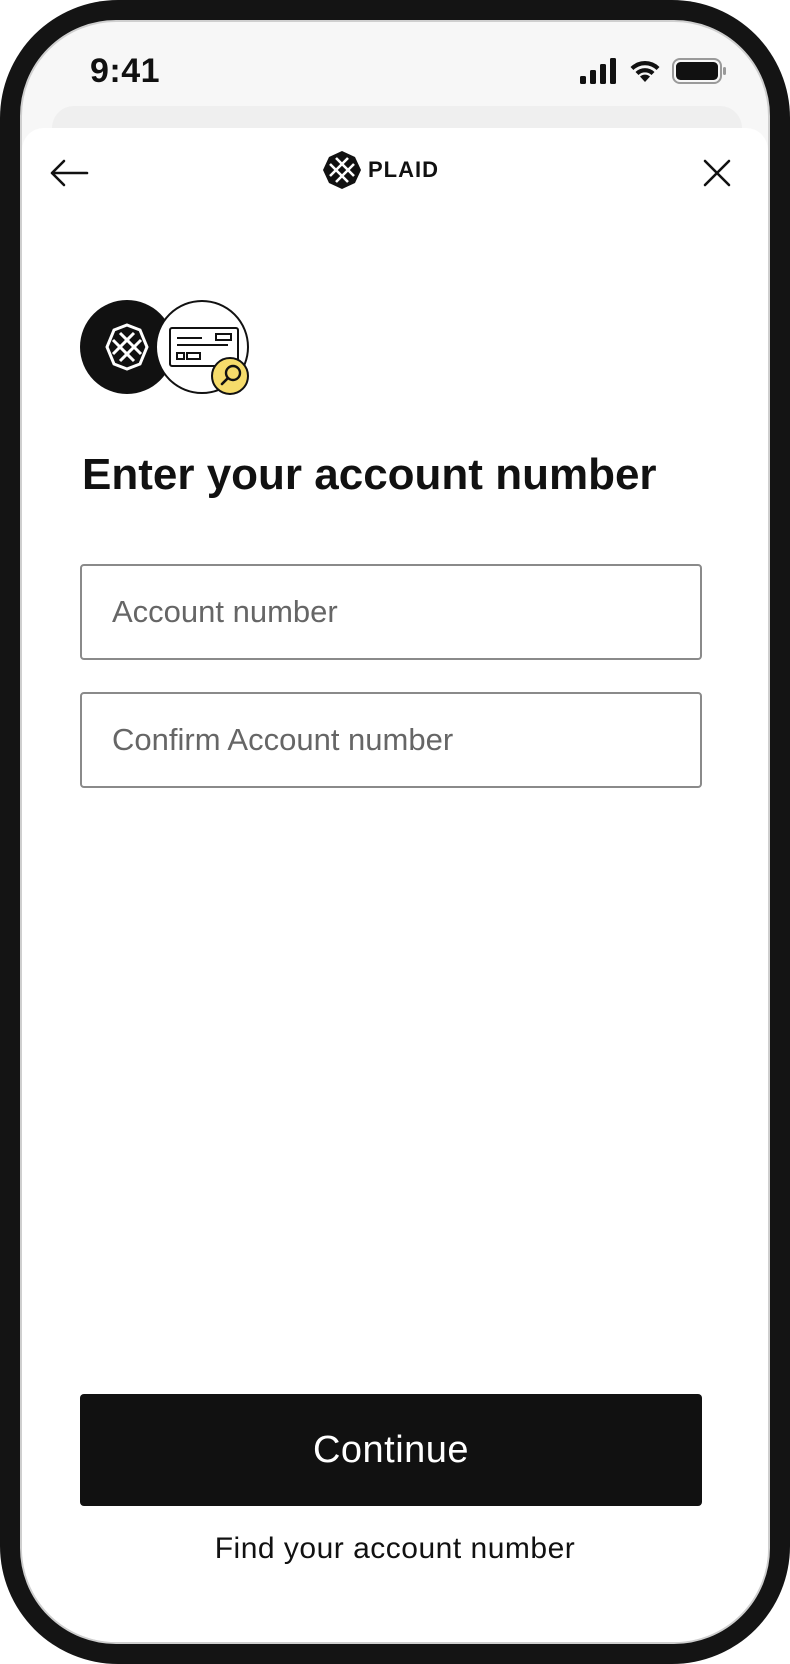 This screenshot has width=790, height=1664. I want to click on back-button, so click(69, 173).